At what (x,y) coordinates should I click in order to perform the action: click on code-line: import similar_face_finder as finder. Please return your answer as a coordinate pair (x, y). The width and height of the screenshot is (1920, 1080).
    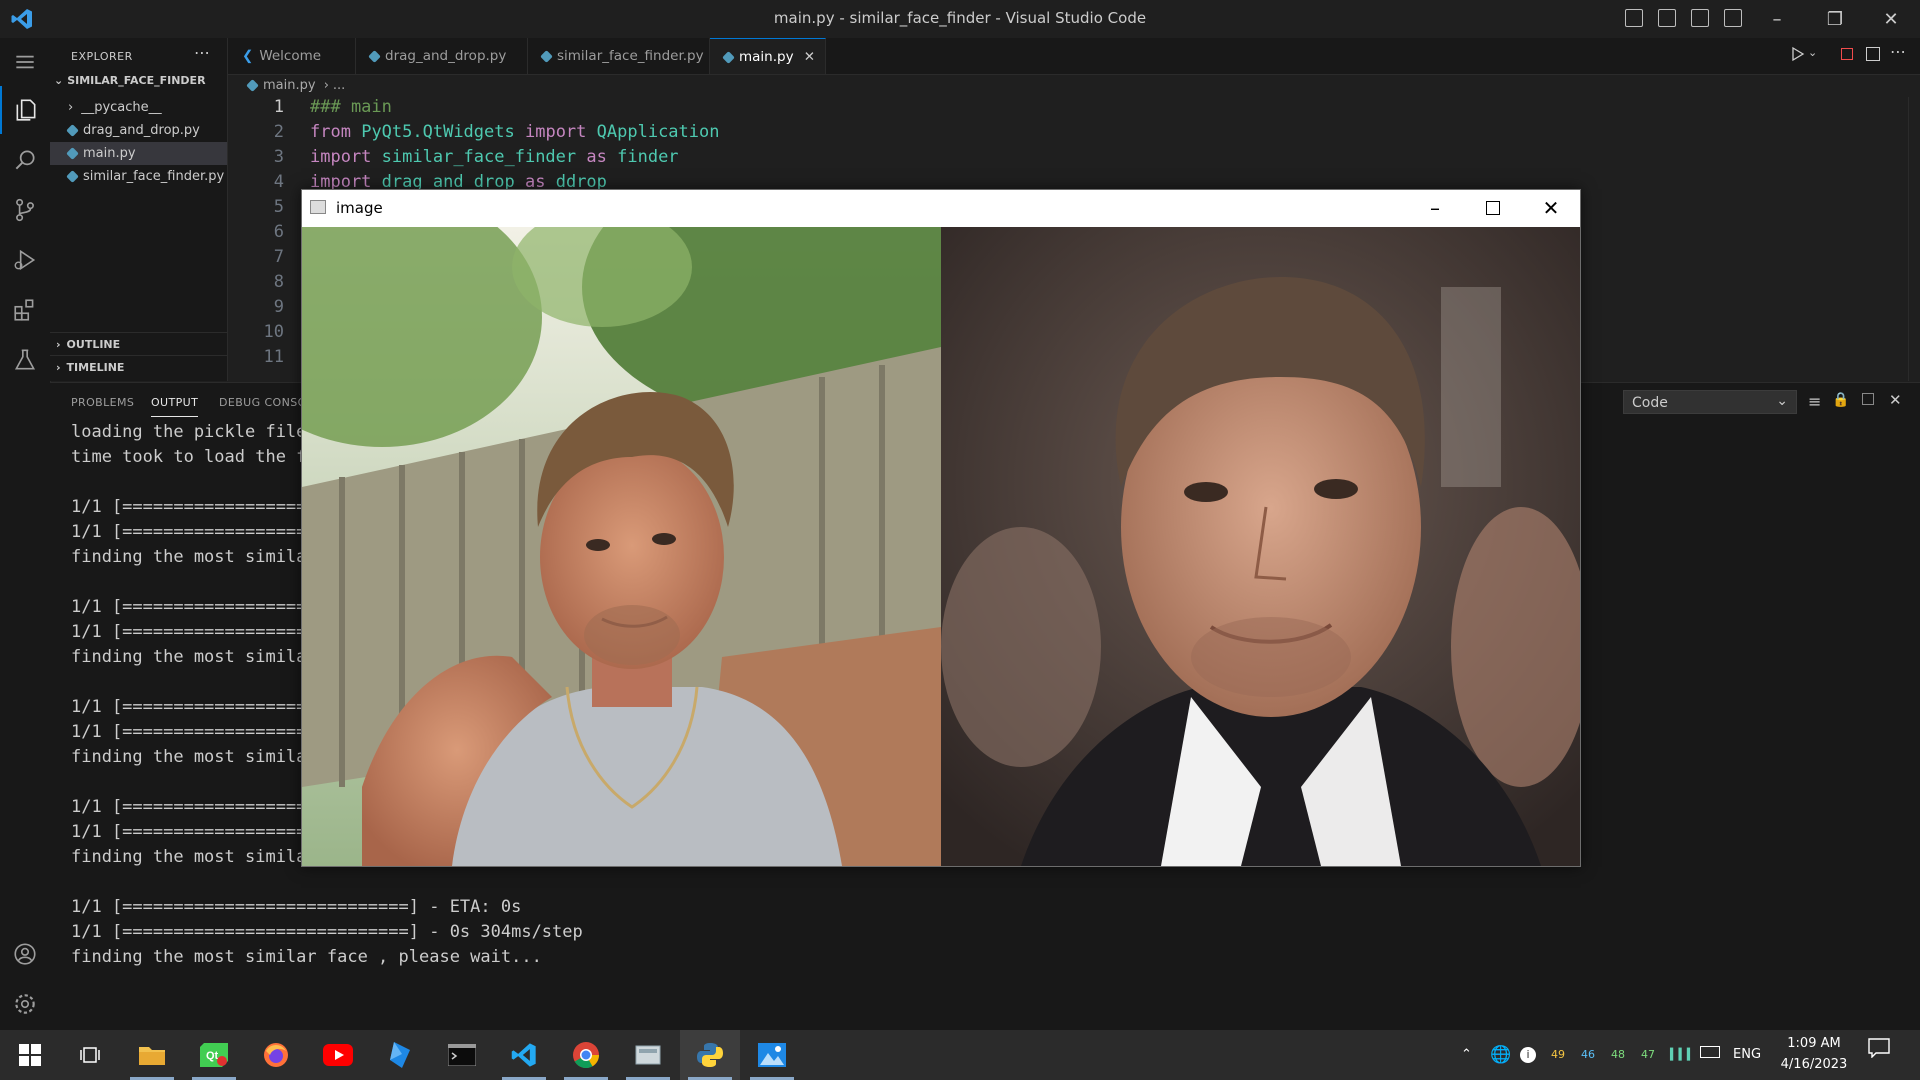
    Looking at the image, I should click on (494, 157).